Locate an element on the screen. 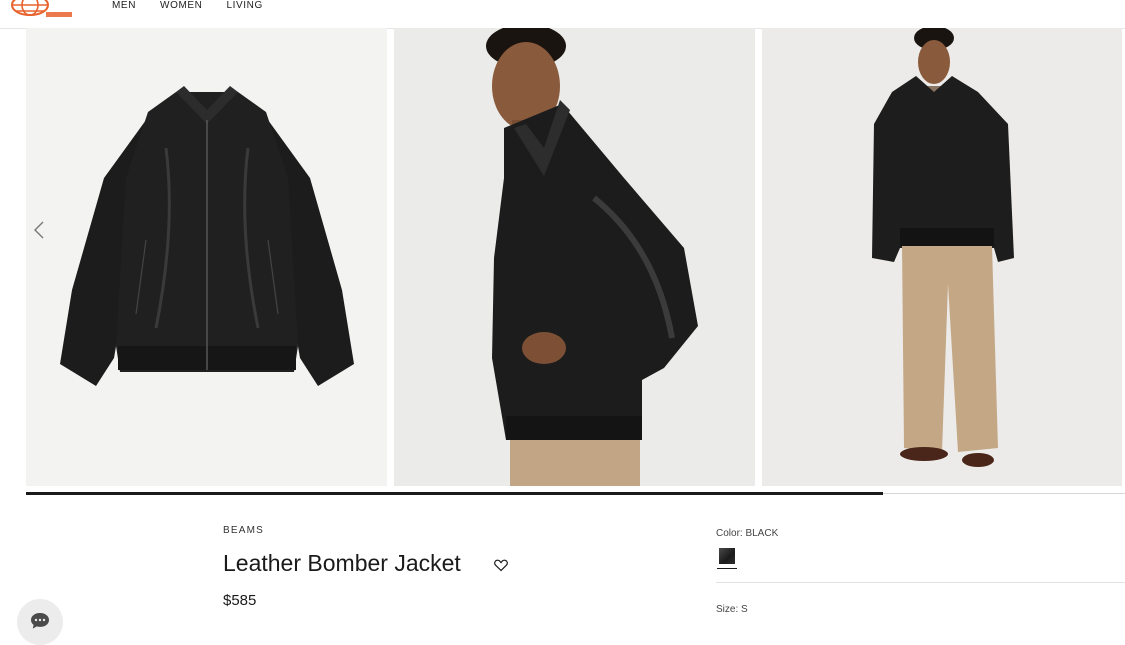  carousel-prev-button is located at coordinates (40, 230).